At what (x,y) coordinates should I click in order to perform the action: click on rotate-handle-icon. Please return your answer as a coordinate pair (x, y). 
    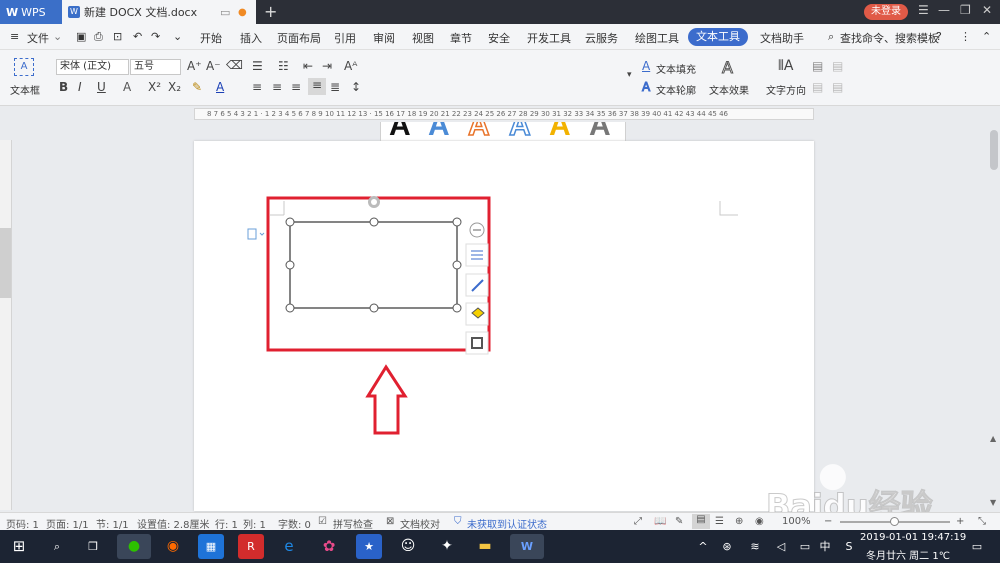
    Looking at the image, I should click on (374, 202).